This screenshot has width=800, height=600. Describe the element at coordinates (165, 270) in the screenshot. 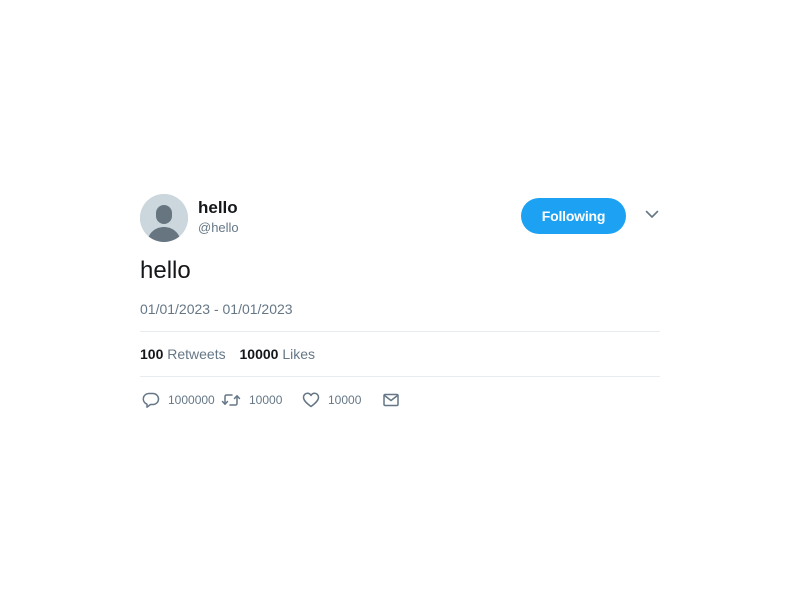

I see `tweet-text: hello` at that location.